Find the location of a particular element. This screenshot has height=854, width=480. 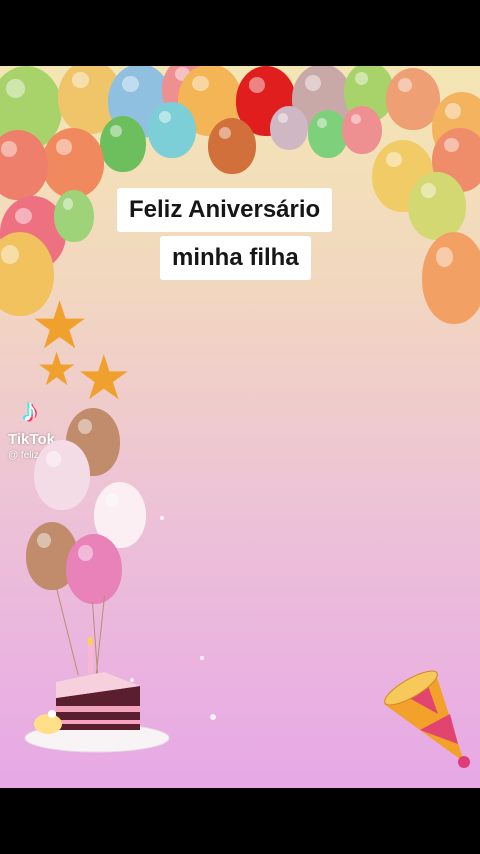

party-horn is located at coordinates (427, 719).